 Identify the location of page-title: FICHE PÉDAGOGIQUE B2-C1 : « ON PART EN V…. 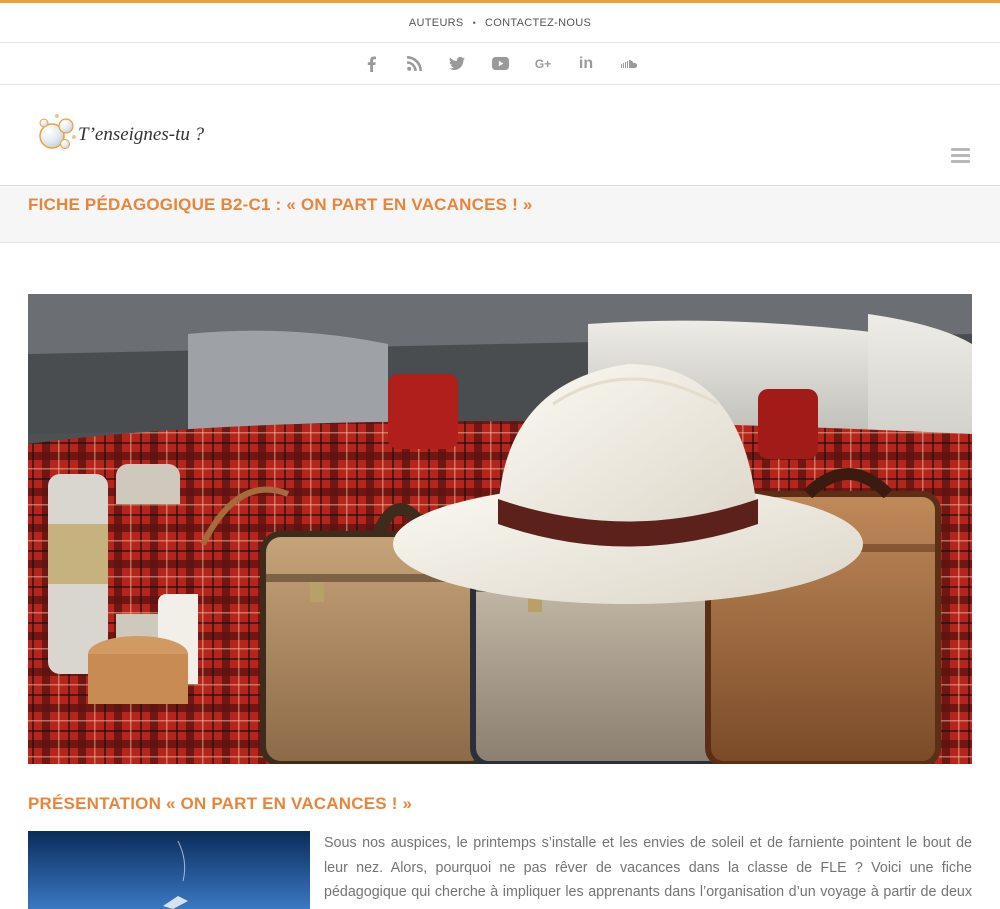
(280, 204).